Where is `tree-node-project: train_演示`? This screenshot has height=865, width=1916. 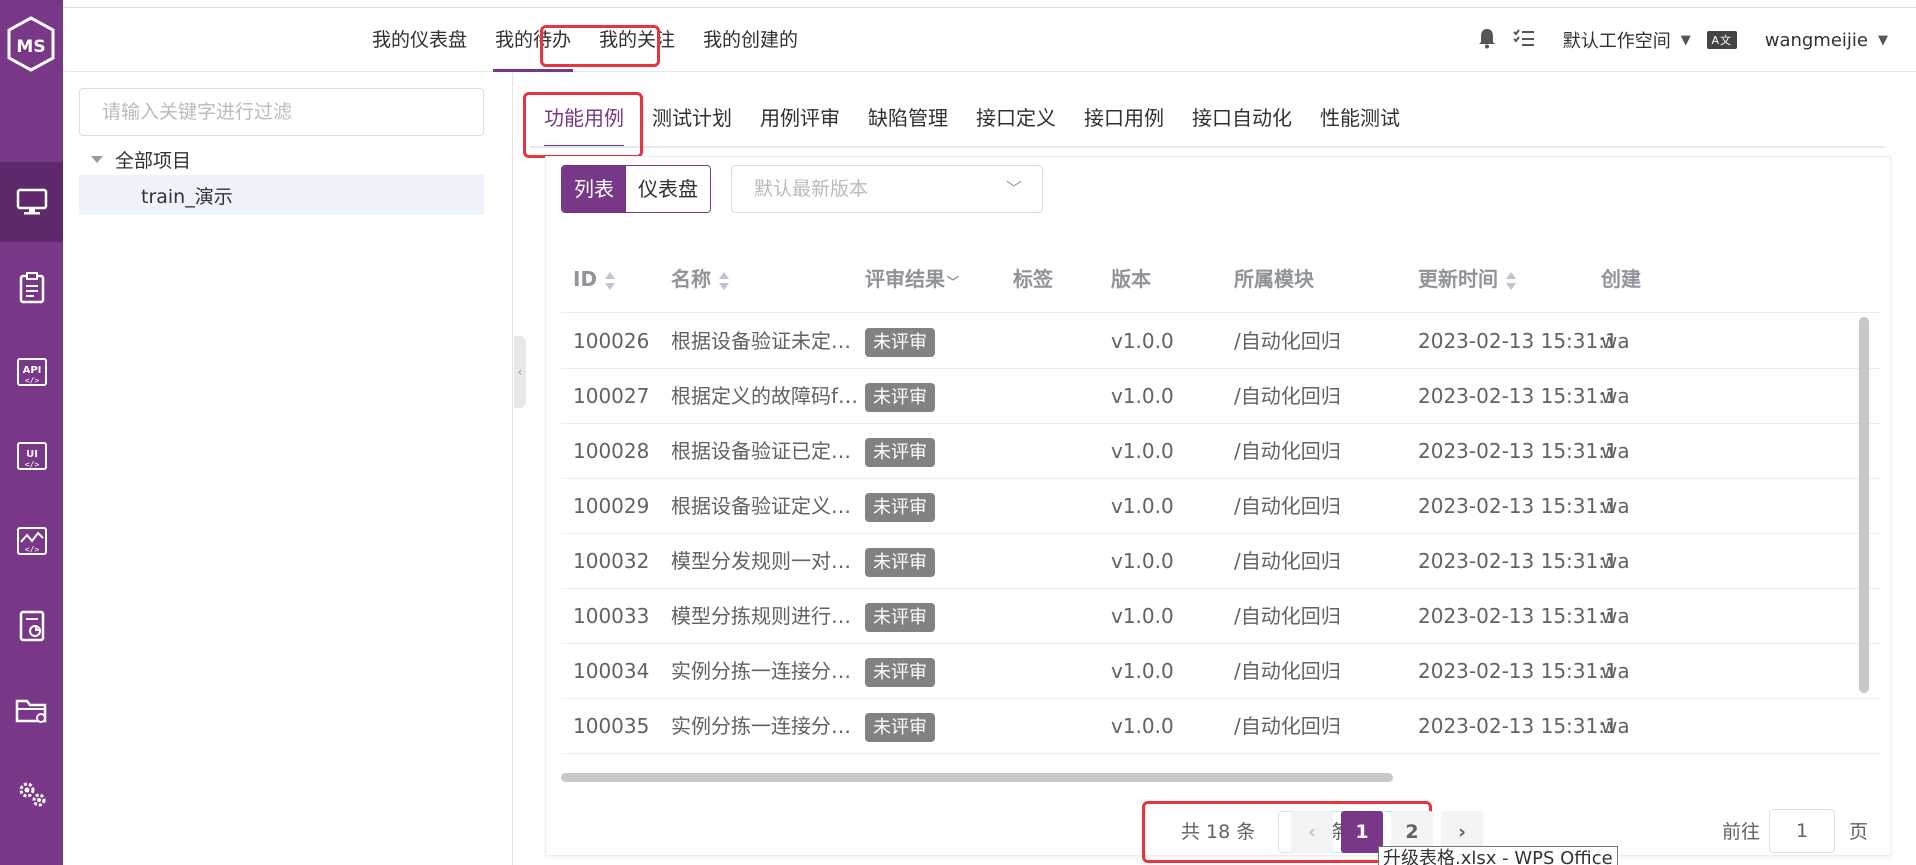
tree-node-project: train_演示 is located at coordinates (281, 195).